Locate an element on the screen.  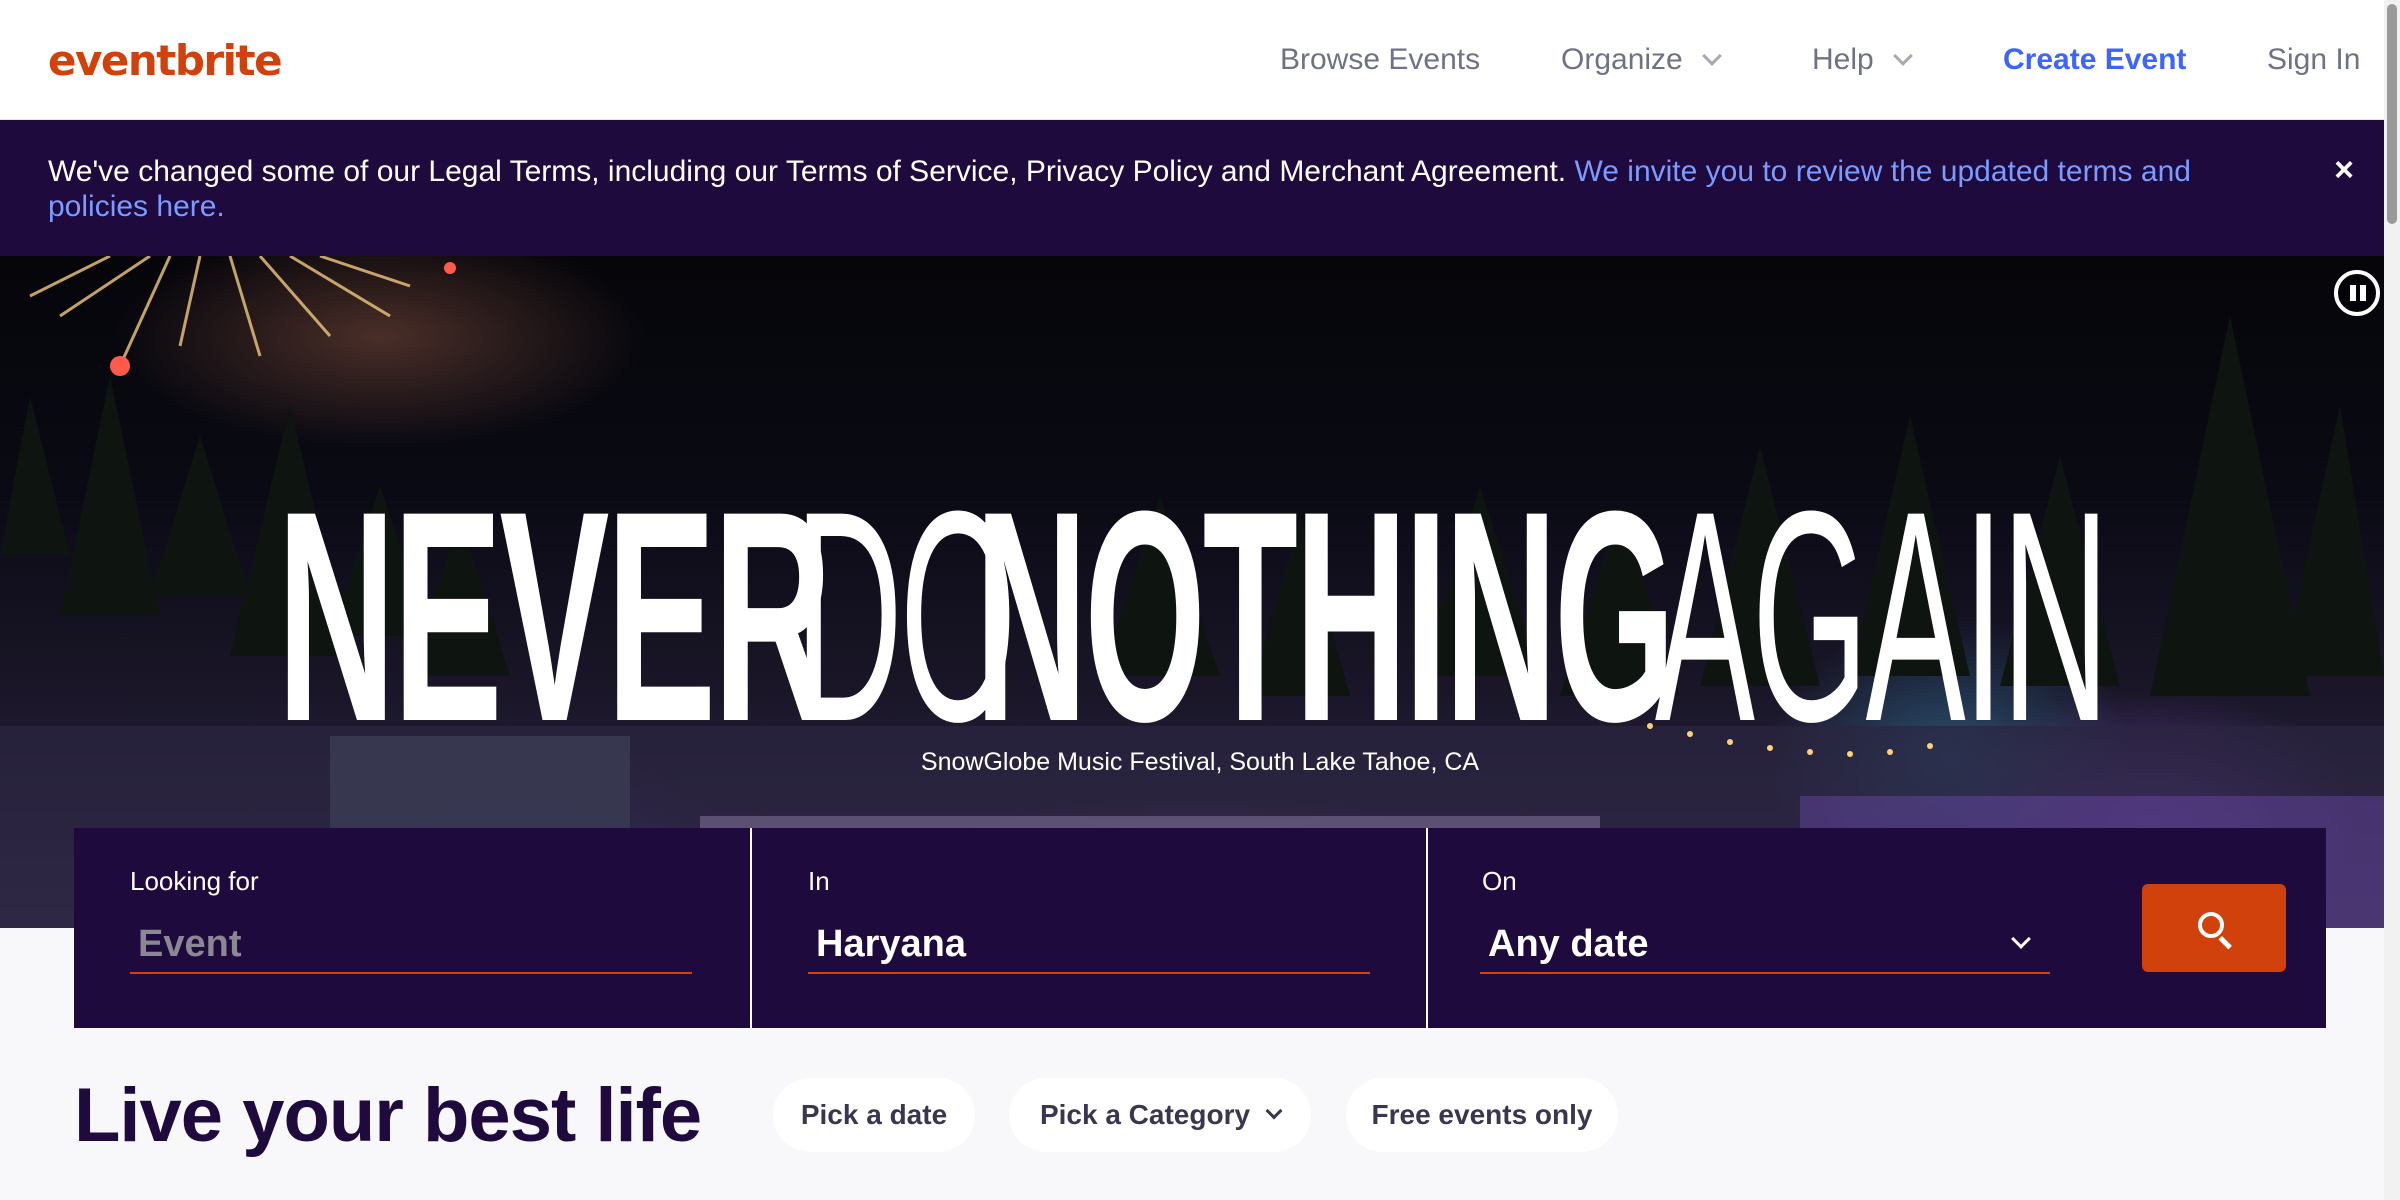
eventbrite-logo: eventbrite is located at coordinates (165, 60).